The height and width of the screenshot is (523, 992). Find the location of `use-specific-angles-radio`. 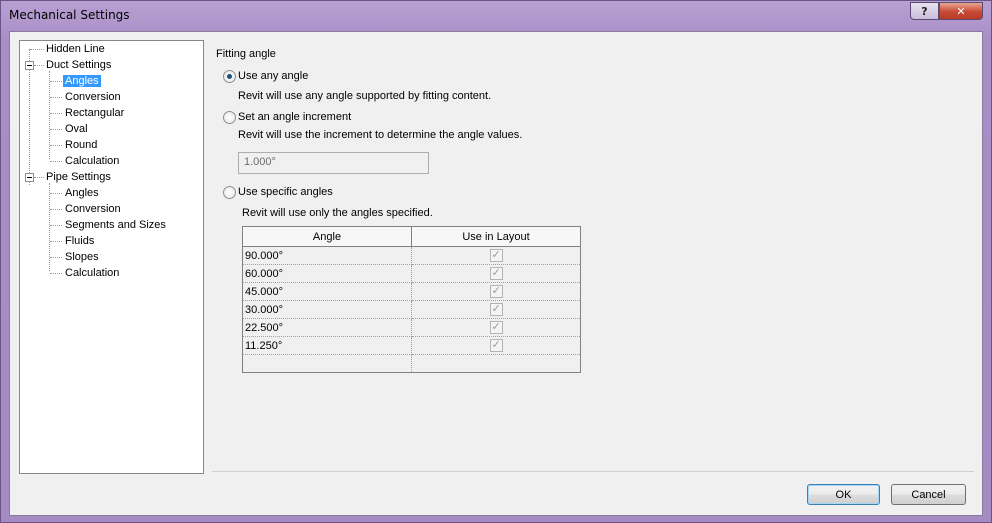

use-specific-angles-radio is located at coordinates (229, 192).